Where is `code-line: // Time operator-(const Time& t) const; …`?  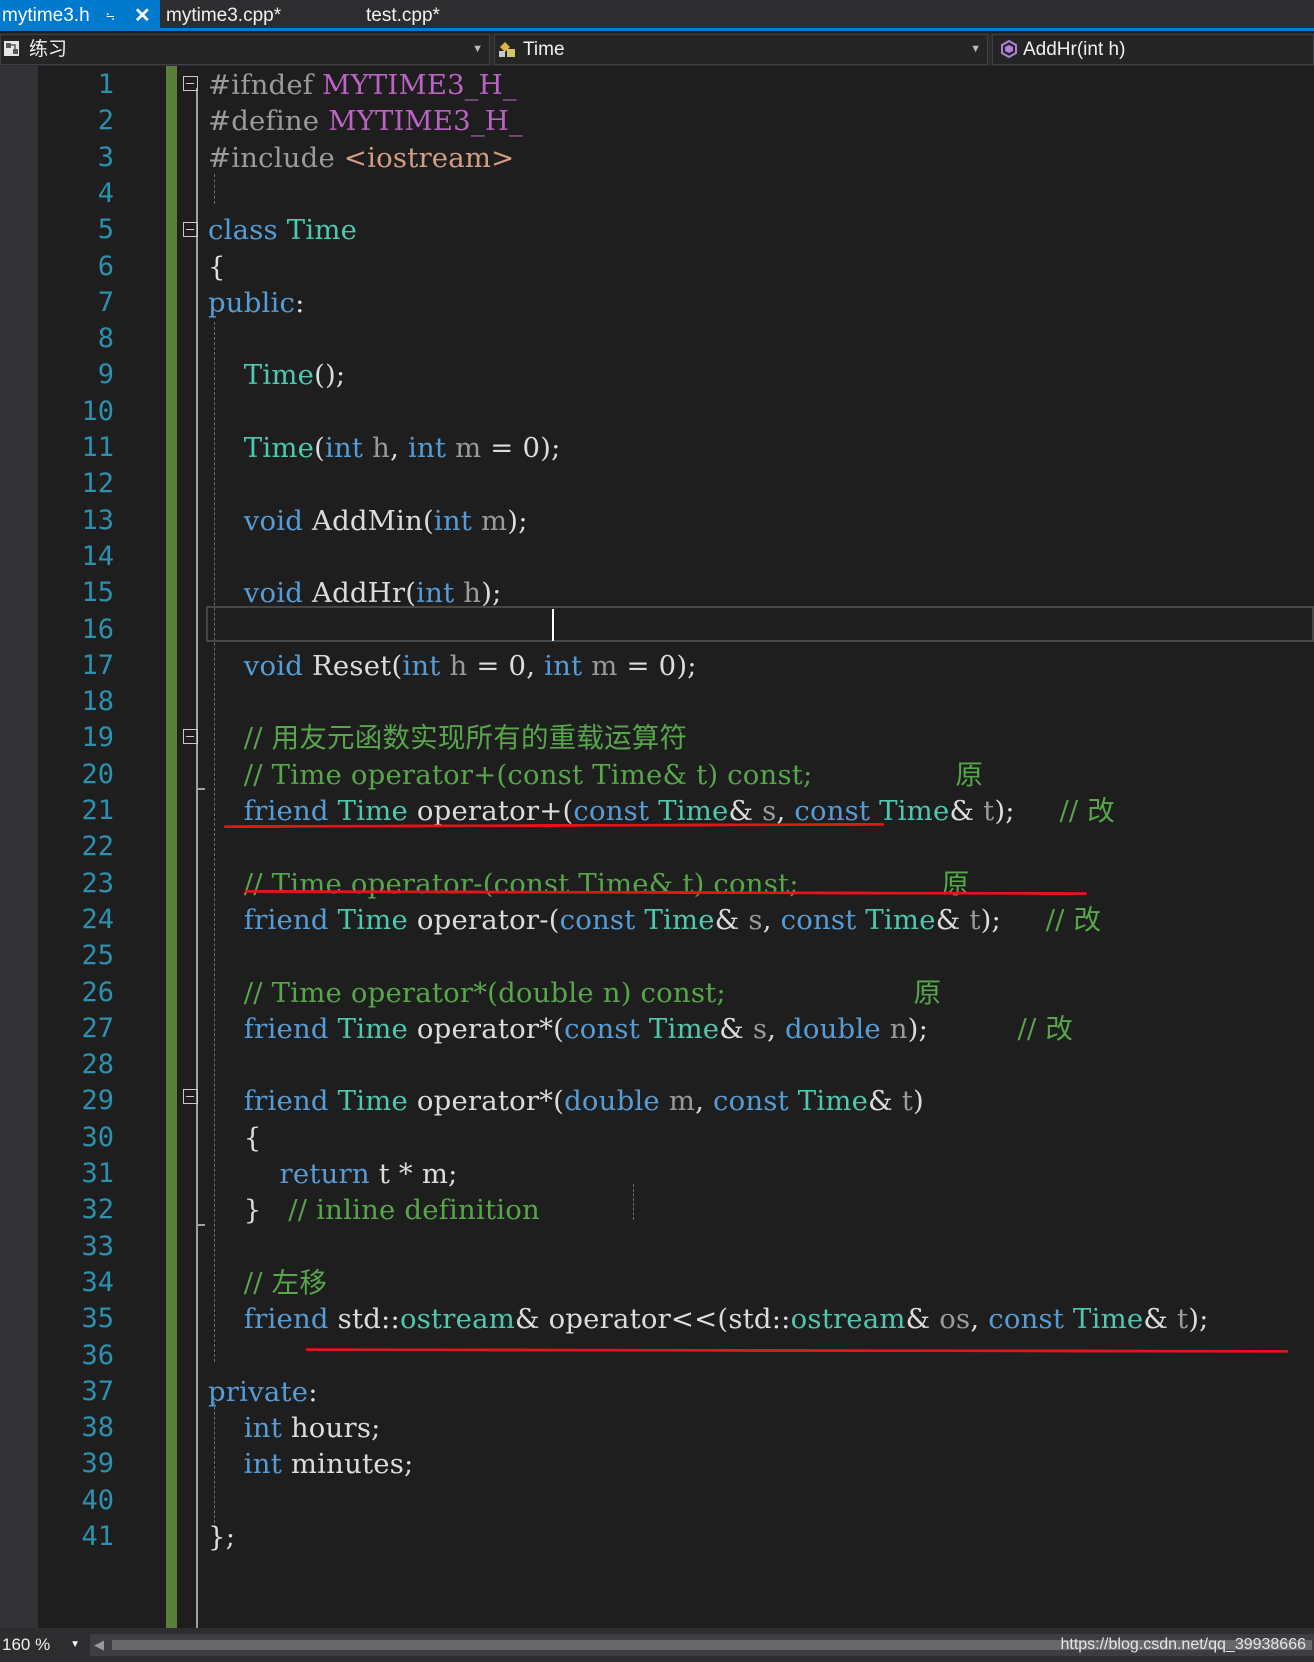
code-line: // Time operator-(const Time& t) const; … is located at coordinates (589, 884).